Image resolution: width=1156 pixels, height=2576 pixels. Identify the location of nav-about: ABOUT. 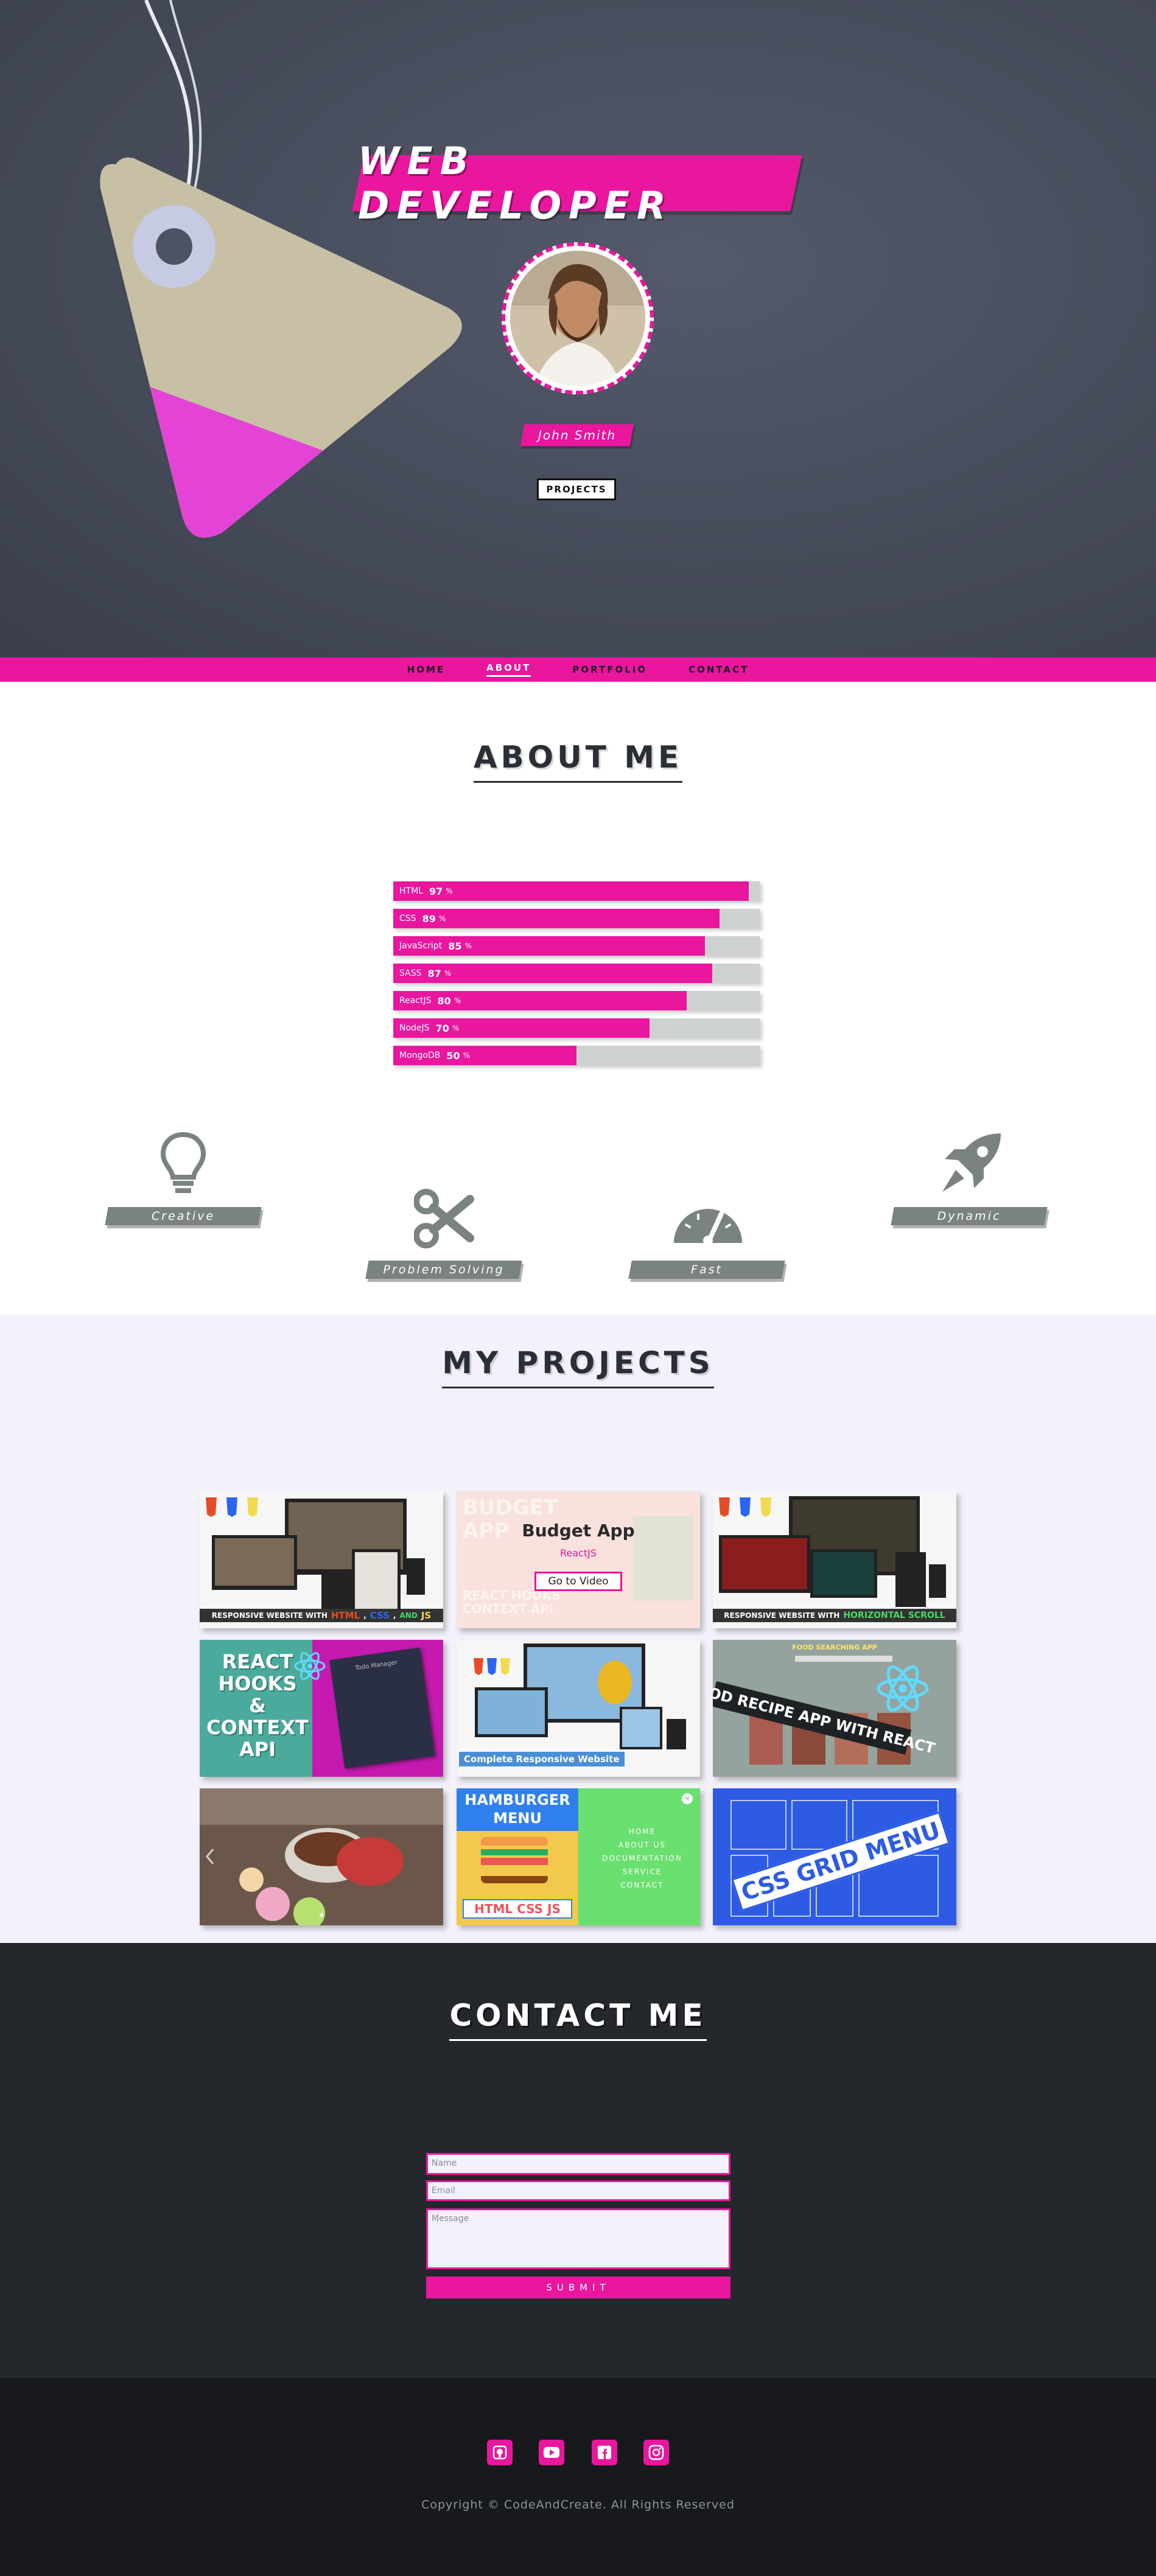
(509, 669).